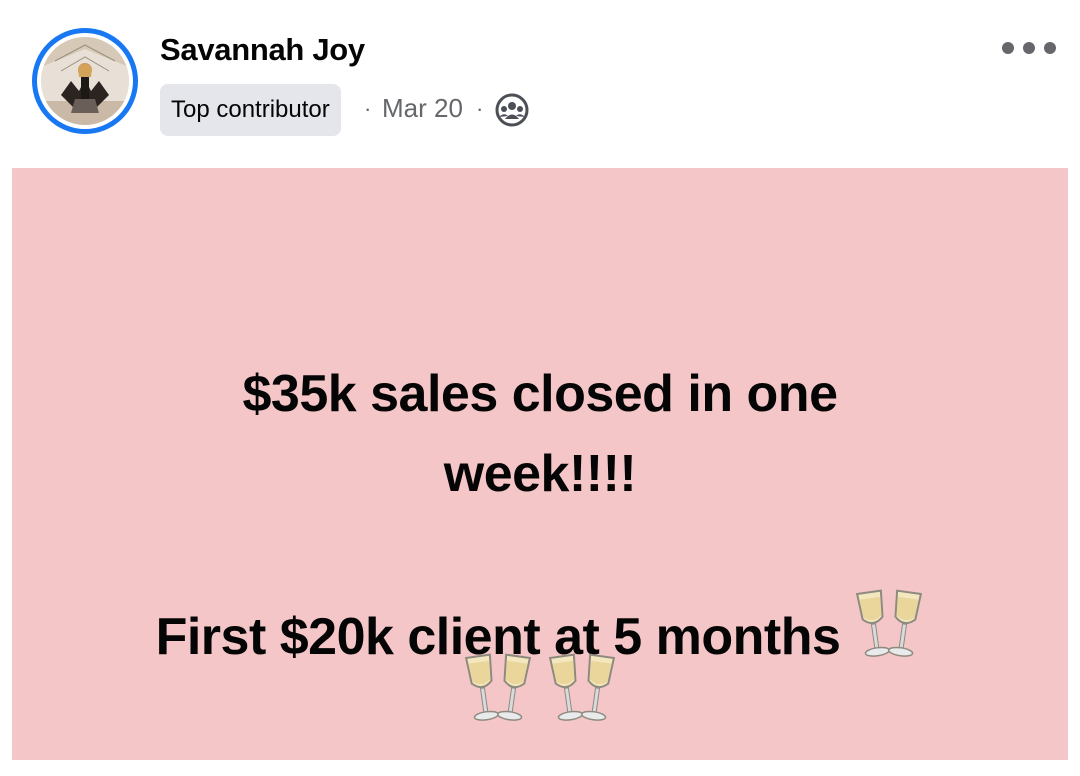 This screenshot has height=776, width=1080. What do you see at coordinates (540, 394) in the screenshot?
I see `post-text-line-1: $35k sales closed in one` at bounding box center [540, 394].